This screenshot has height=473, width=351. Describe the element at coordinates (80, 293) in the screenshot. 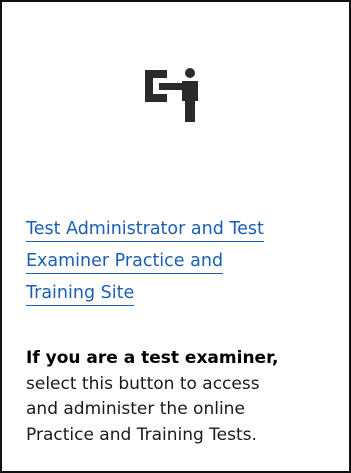

I see `link-line-3: Training Site` at that location.